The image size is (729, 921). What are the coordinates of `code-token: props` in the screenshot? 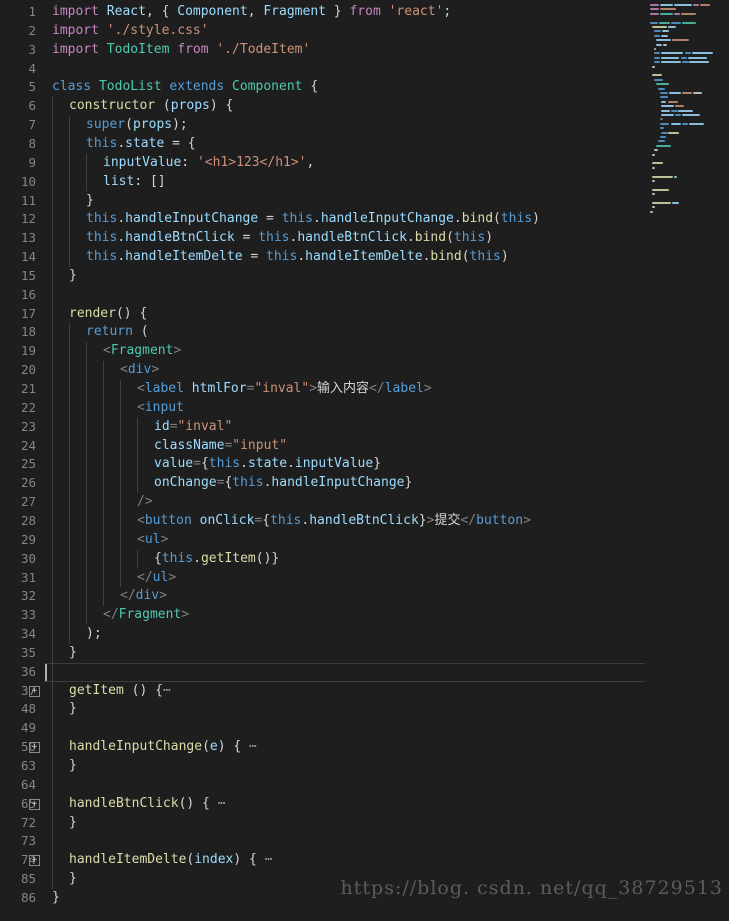 It's located at (190, 106).